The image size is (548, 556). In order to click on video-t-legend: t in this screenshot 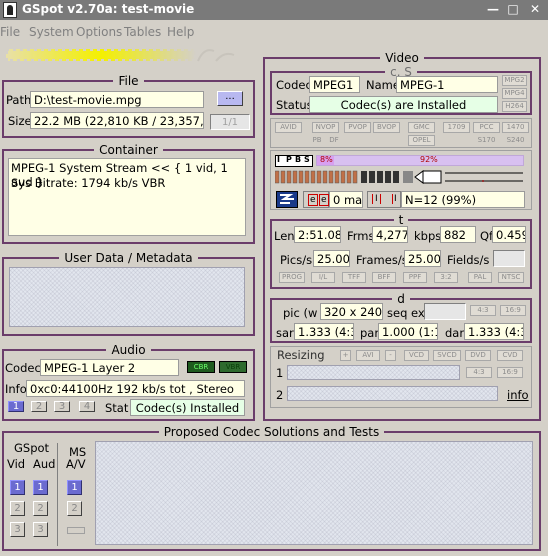, I will do `click(401, 220)`.